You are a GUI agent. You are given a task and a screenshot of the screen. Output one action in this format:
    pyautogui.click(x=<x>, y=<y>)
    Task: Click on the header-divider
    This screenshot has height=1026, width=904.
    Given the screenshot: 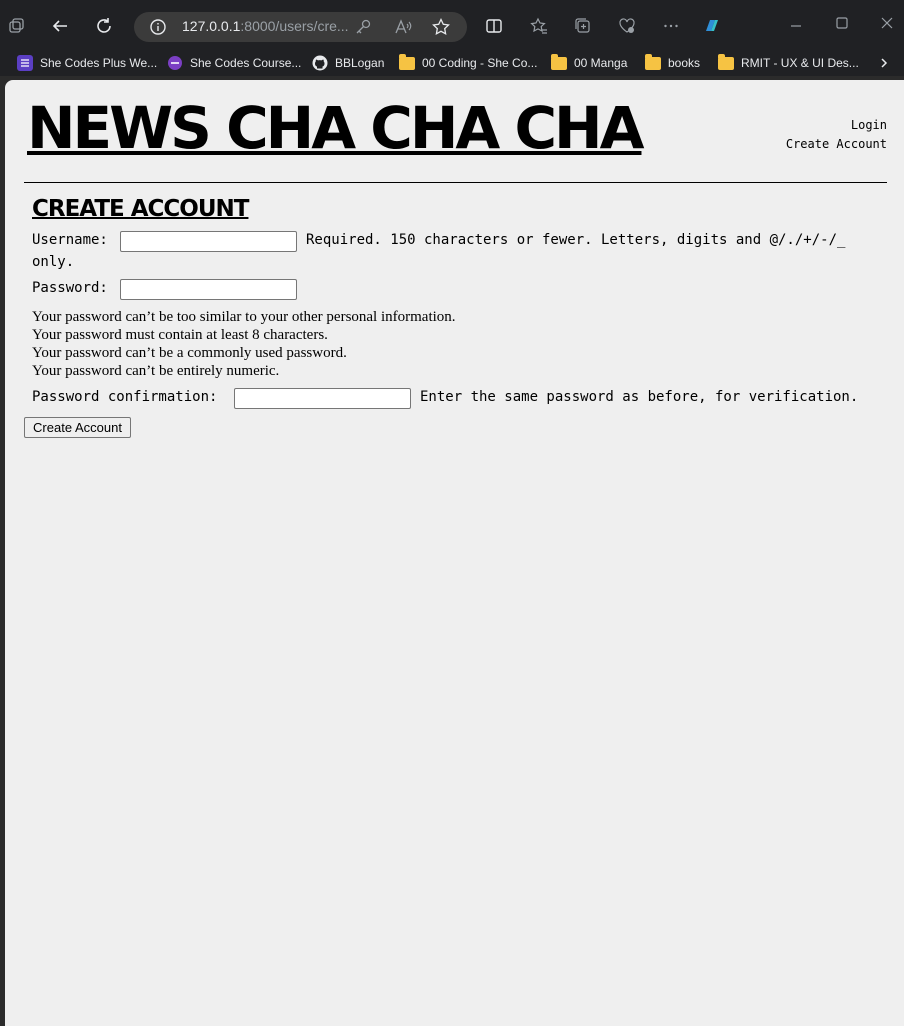 What is the action you would take?
    pyautogui.click(x=455, y=182)
    